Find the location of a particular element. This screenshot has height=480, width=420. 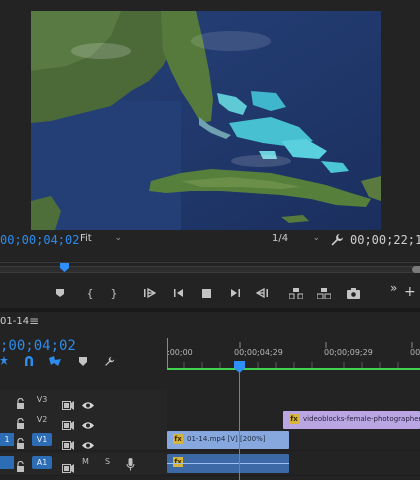

mute-button: M is located at coordinates (85, 461).